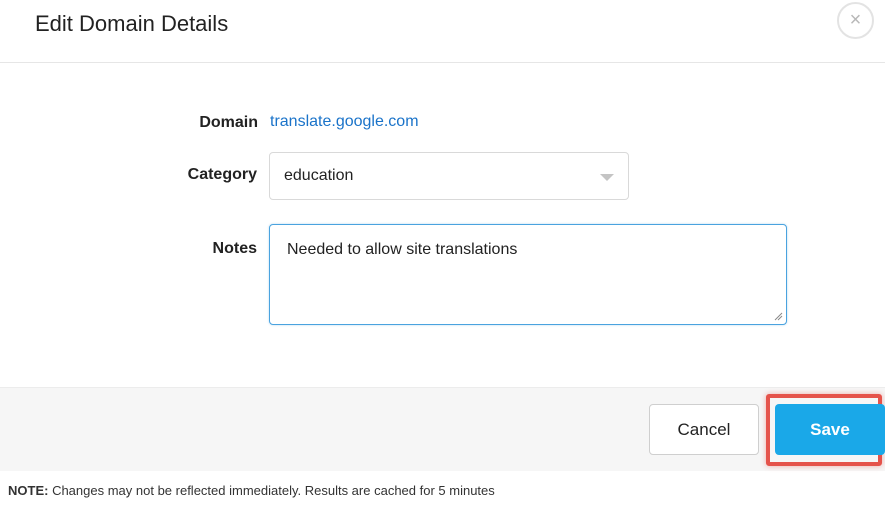 The image size is (885, 508). I want to click on resize-handle-icon, so click(778, 316).